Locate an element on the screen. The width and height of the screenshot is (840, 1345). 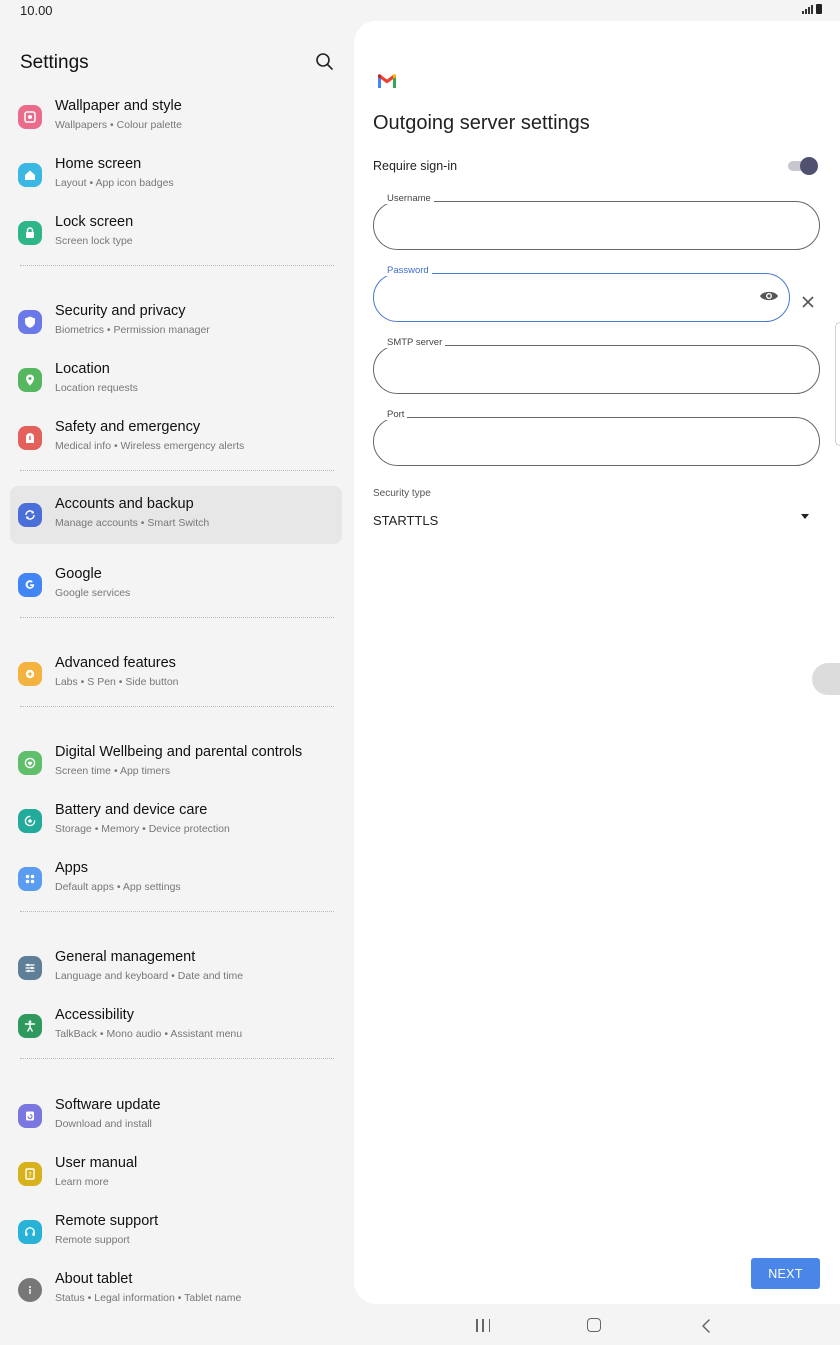
status-icons is located at coordinates (812, 9).